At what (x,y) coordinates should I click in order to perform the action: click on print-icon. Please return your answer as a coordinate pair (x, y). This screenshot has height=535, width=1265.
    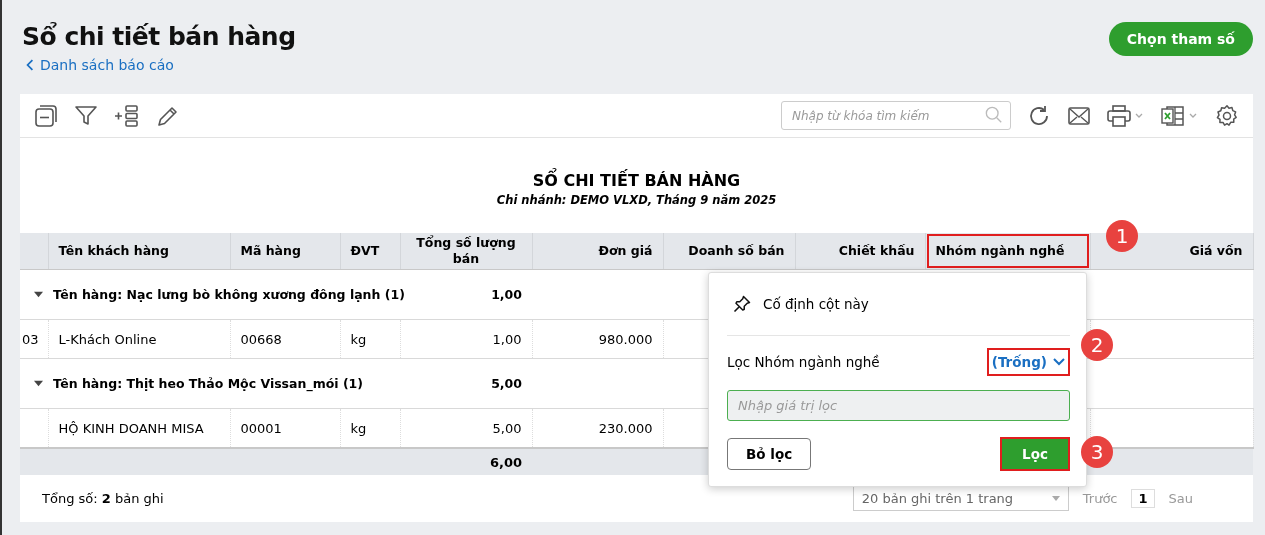
    Looking at the image, I should click on (1126, 115).